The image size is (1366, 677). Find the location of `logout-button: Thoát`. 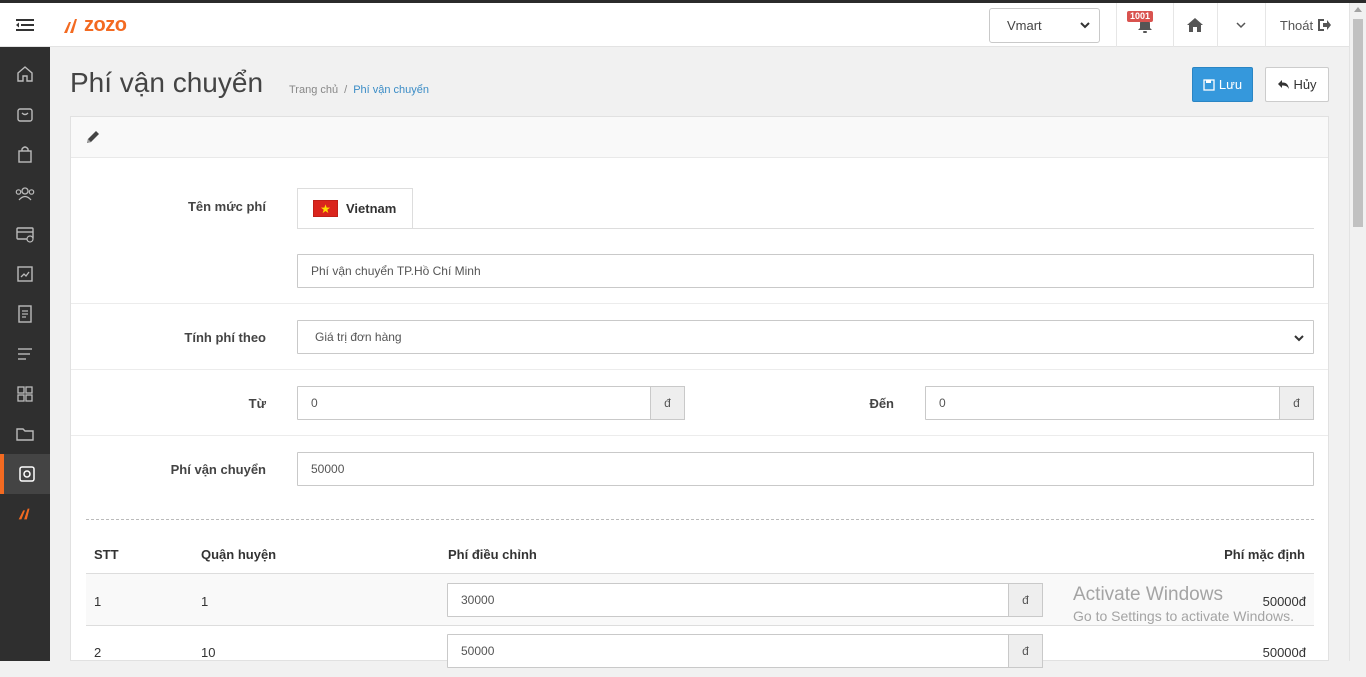

logout-button: Thoát is located at coordinates (1306, 25).